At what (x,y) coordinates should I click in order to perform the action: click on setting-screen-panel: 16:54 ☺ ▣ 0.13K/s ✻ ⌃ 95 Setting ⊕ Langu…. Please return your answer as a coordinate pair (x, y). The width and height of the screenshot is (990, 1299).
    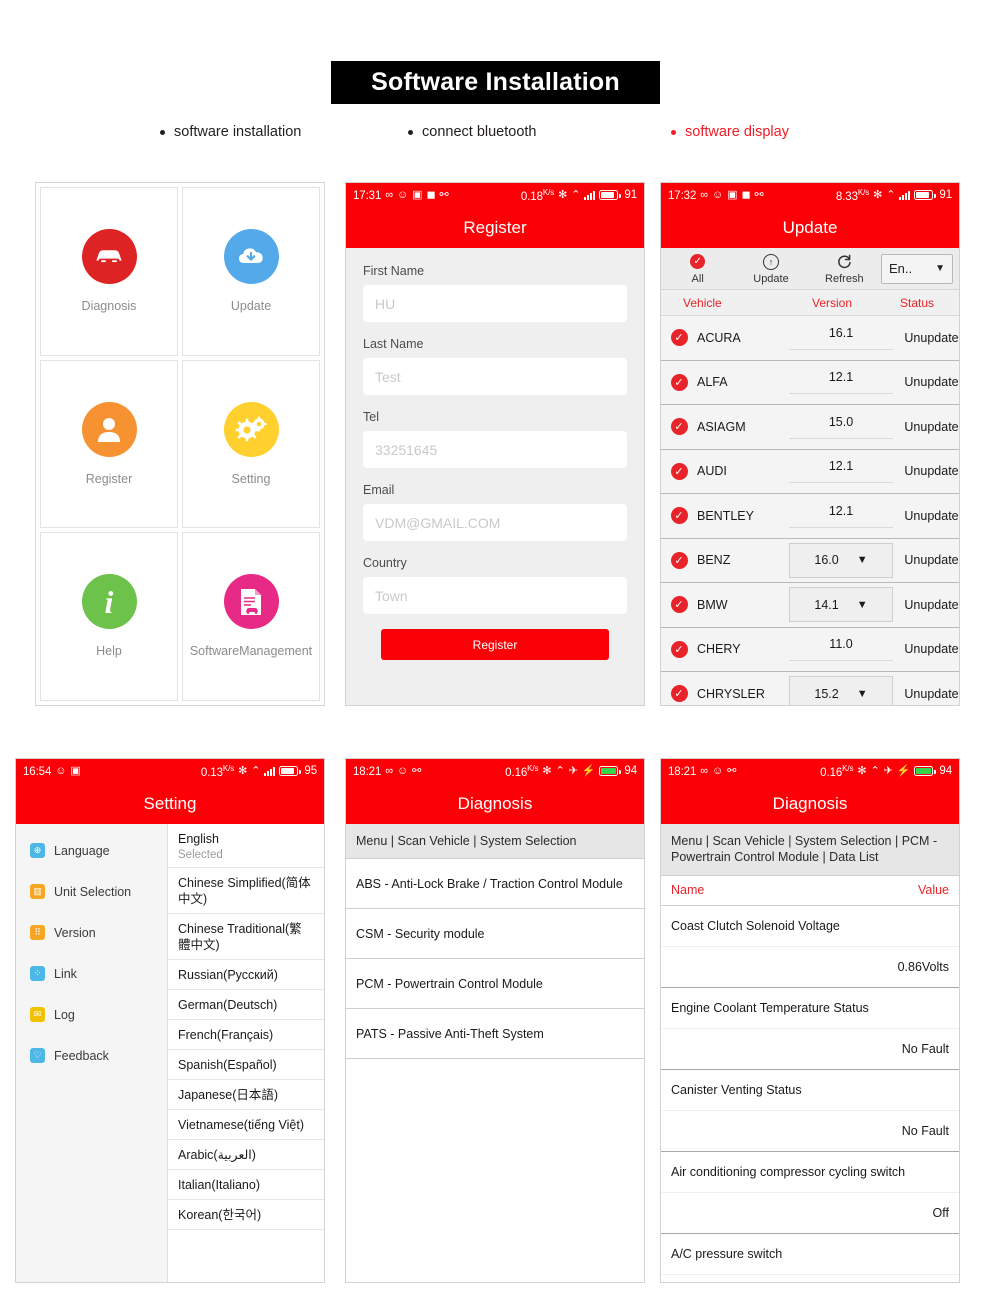
    Looking at the image, I should click on (170, 1020).